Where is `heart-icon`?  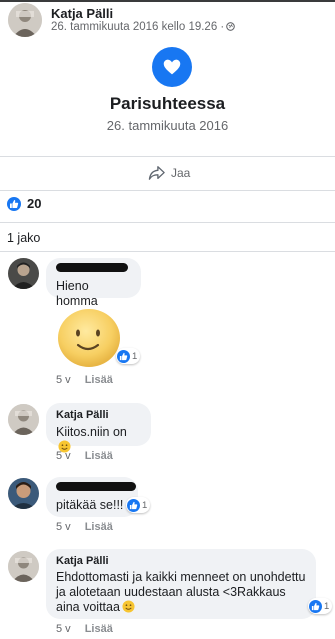
heart-icon is located at coordinates (172, 67).